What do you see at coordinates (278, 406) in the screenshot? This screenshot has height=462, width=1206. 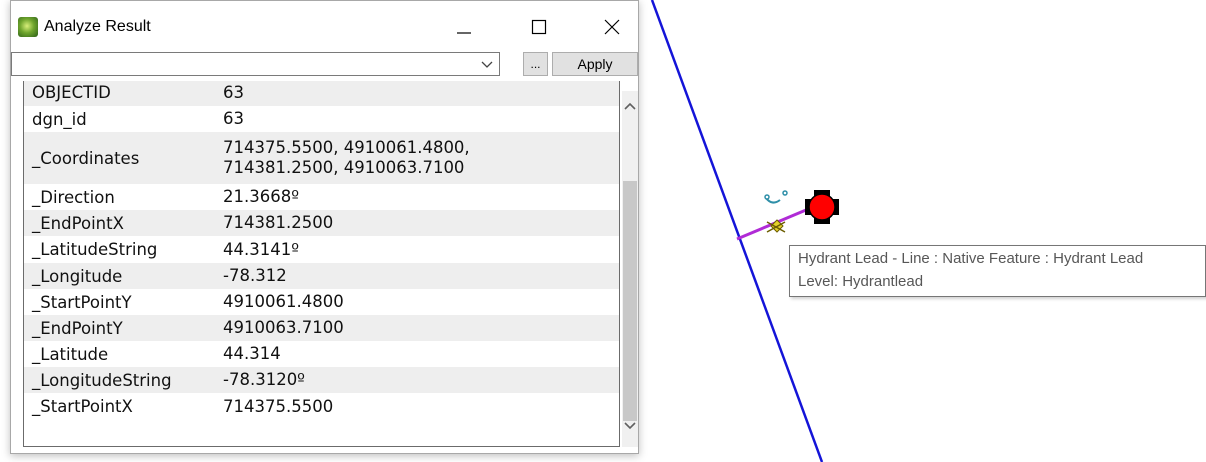 I see `property-value: 714375.5500` at bounding box center [278, 406].